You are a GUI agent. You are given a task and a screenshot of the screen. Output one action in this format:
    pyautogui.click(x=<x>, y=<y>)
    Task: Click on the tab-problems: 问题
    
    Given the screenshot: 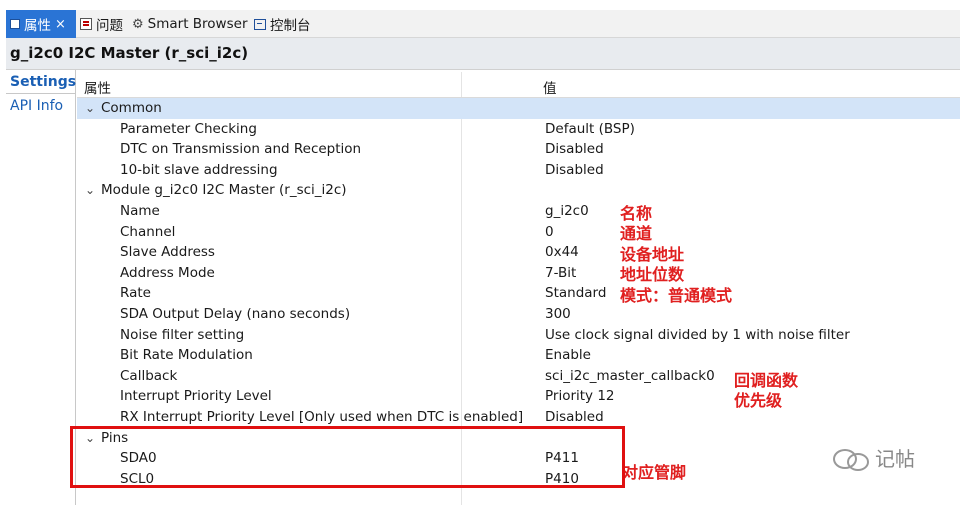 What is the action you would take?
    pyautogui.click(x=101, y=24)
    